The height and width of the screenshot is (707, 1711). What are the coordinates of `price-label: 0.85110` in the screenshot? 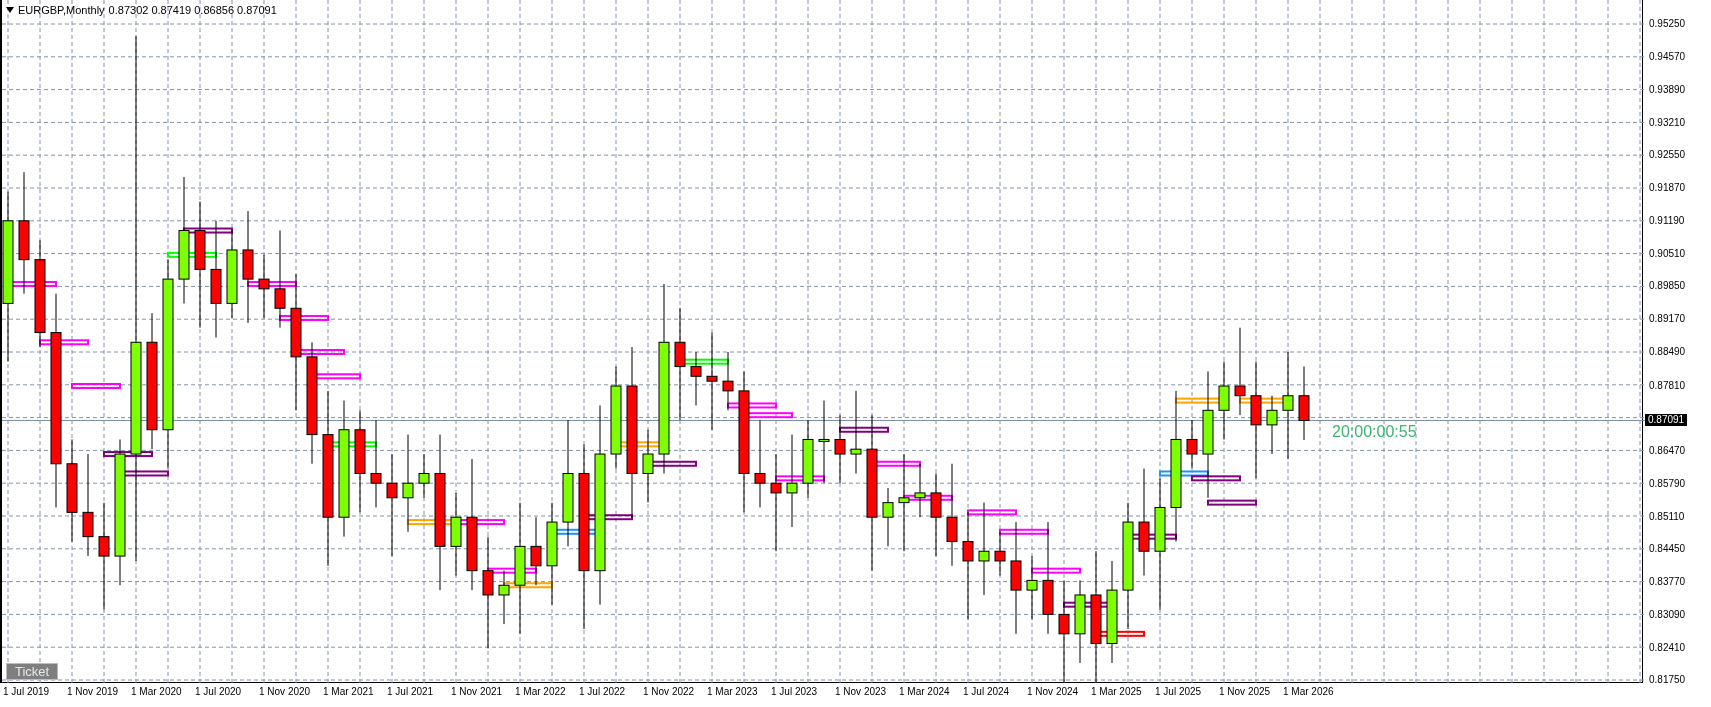 It's located at (1667, 516).